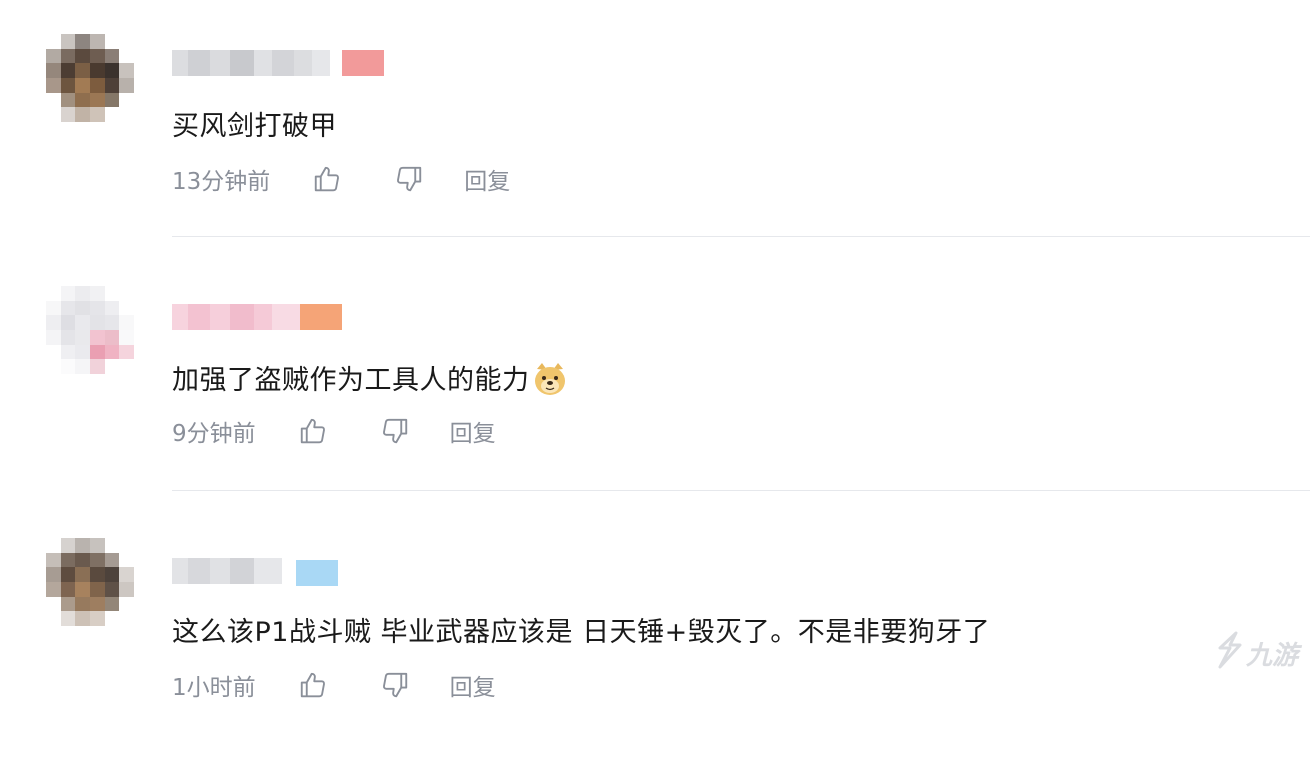 This screenshot has height=758, width=1310. What do you see at coordinates (214, 688) in the screenshot?
I see `comment-time: 1小时前` at bounding box center [214, 688].